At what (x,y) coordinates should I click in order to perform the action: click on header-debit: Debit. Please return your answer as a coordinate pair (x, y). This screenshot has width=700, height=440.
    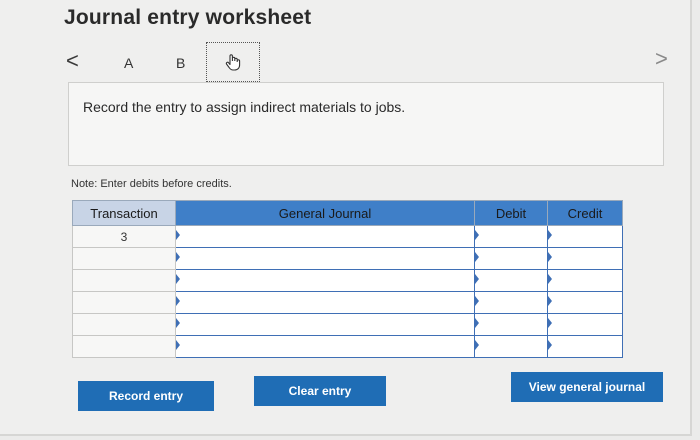
    Looking at the image, I should click on (511, 213).